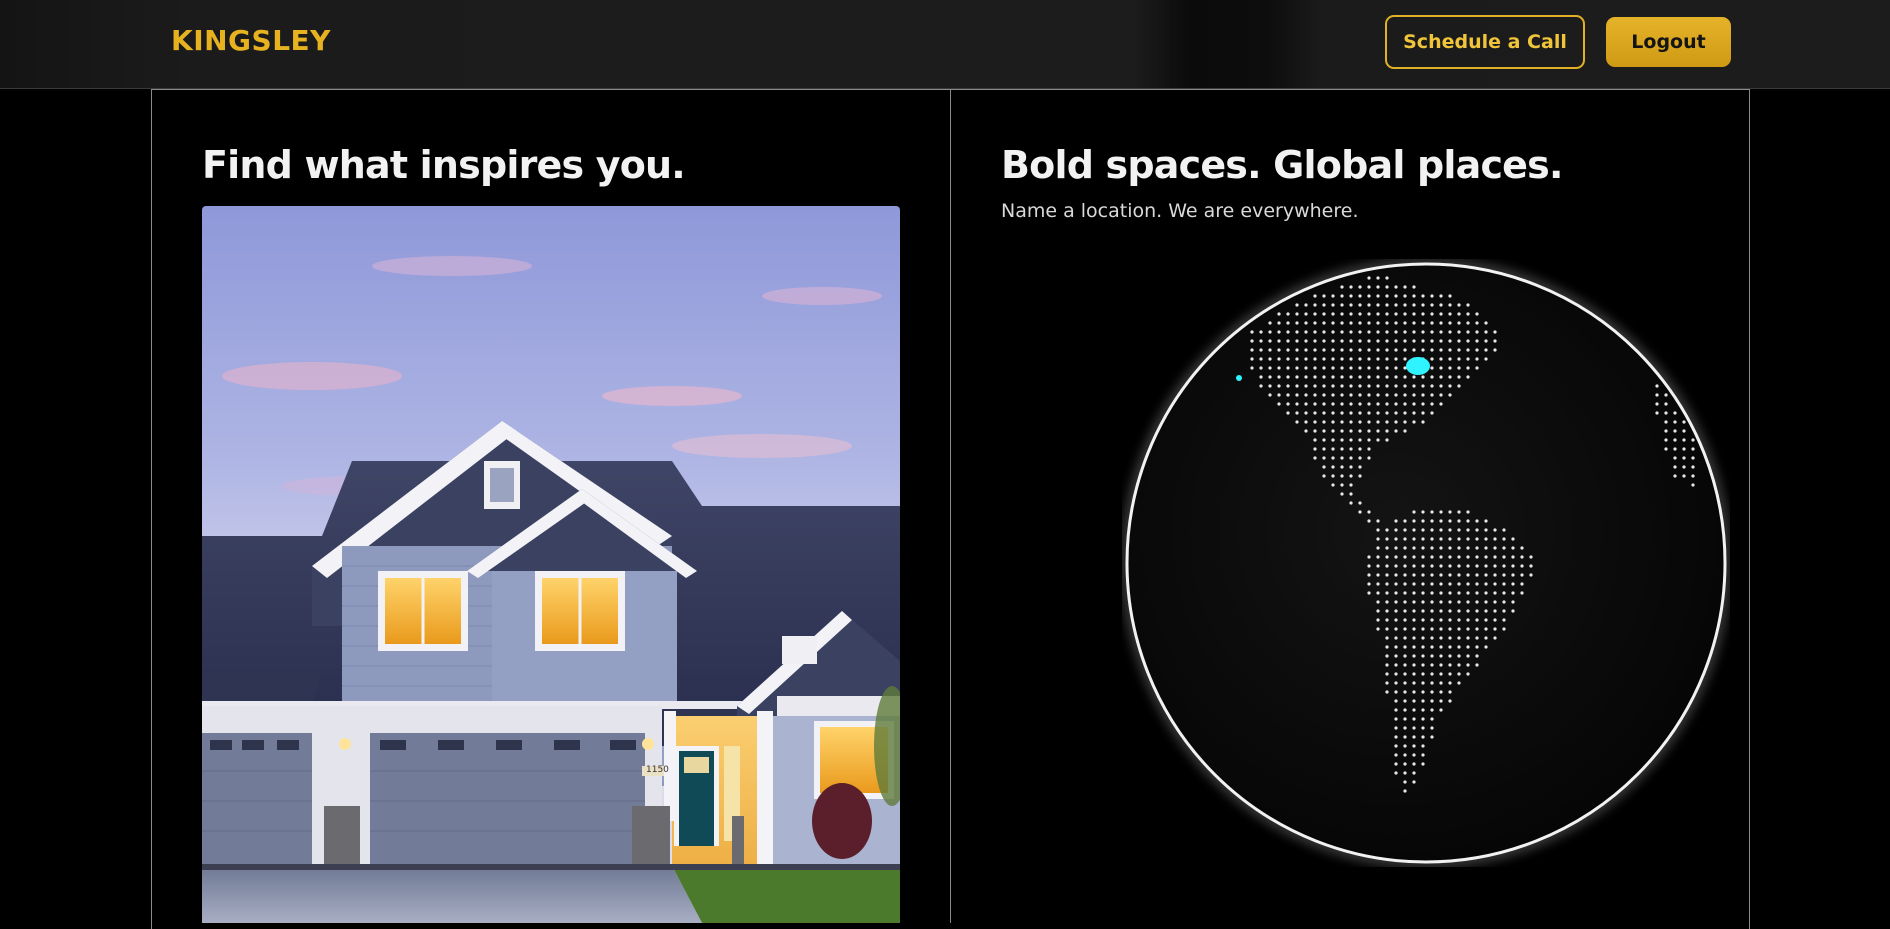  Describe the element at coordinates (251, 40) in the screenshot. I see `brand-logo: KINGSLEY` at that location.